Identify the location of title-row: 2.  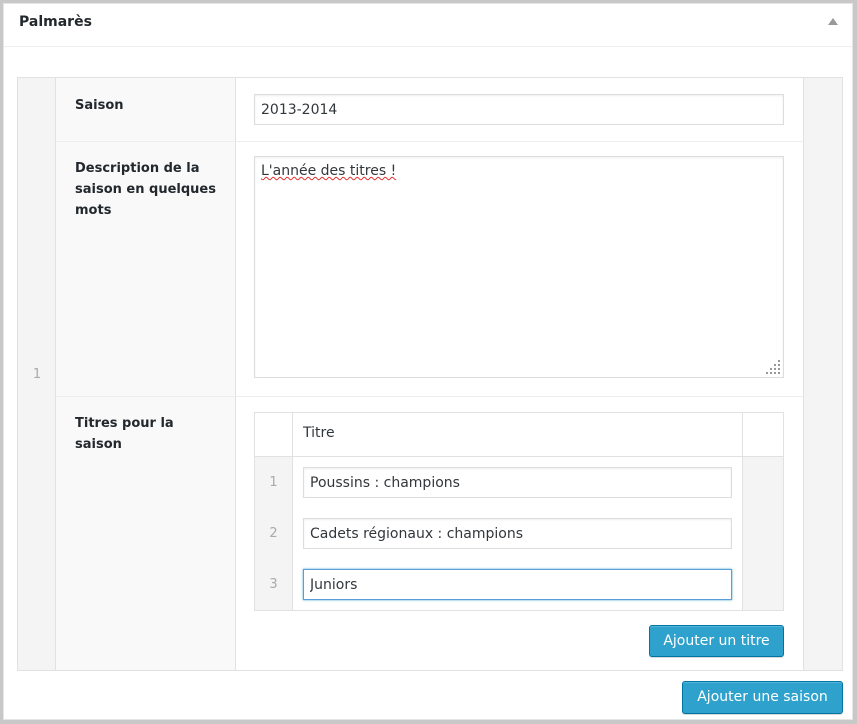
(519, 533).